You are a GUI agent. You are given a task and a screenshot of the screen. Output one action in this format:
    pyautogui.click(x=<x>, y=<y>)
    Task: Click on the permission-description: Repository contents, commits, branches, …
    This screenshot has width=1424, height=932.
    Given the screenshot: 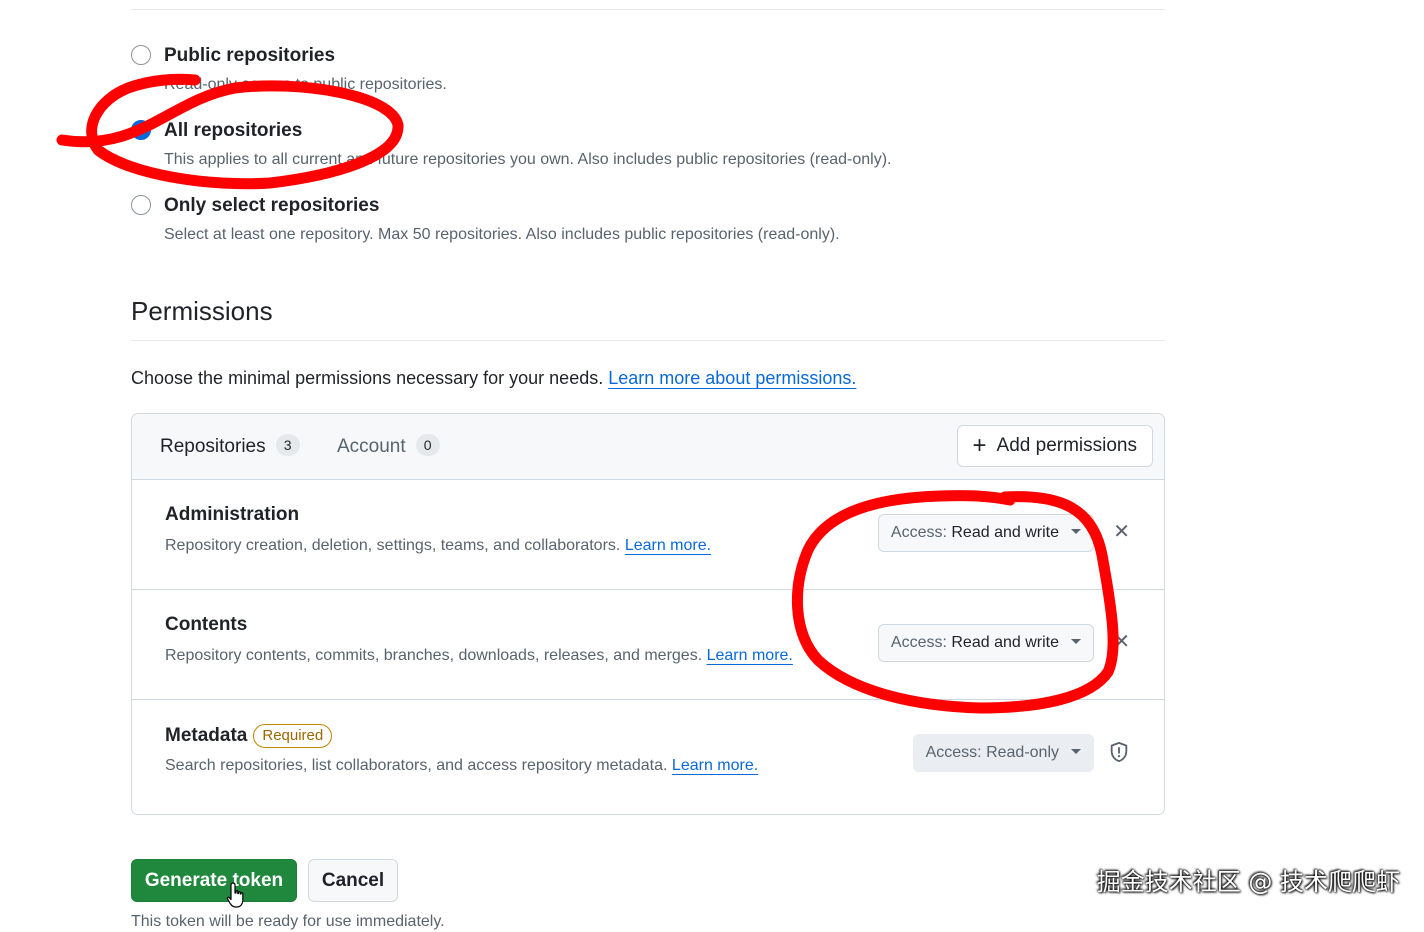 What is the action you would take?
    pyautogui.click(x=479, y=656)
    